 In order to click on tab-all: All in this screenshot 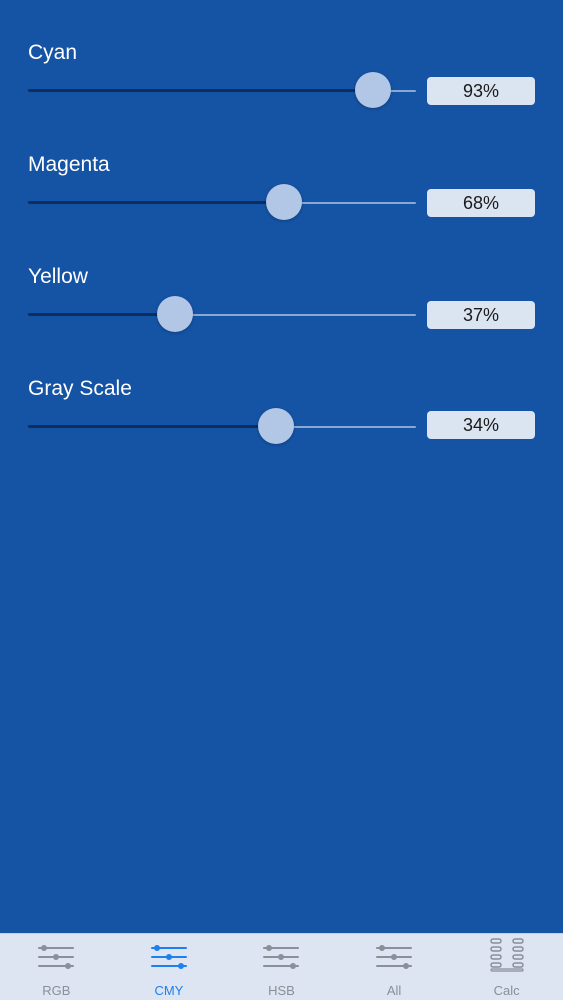, I will do `click(394, 967)`.